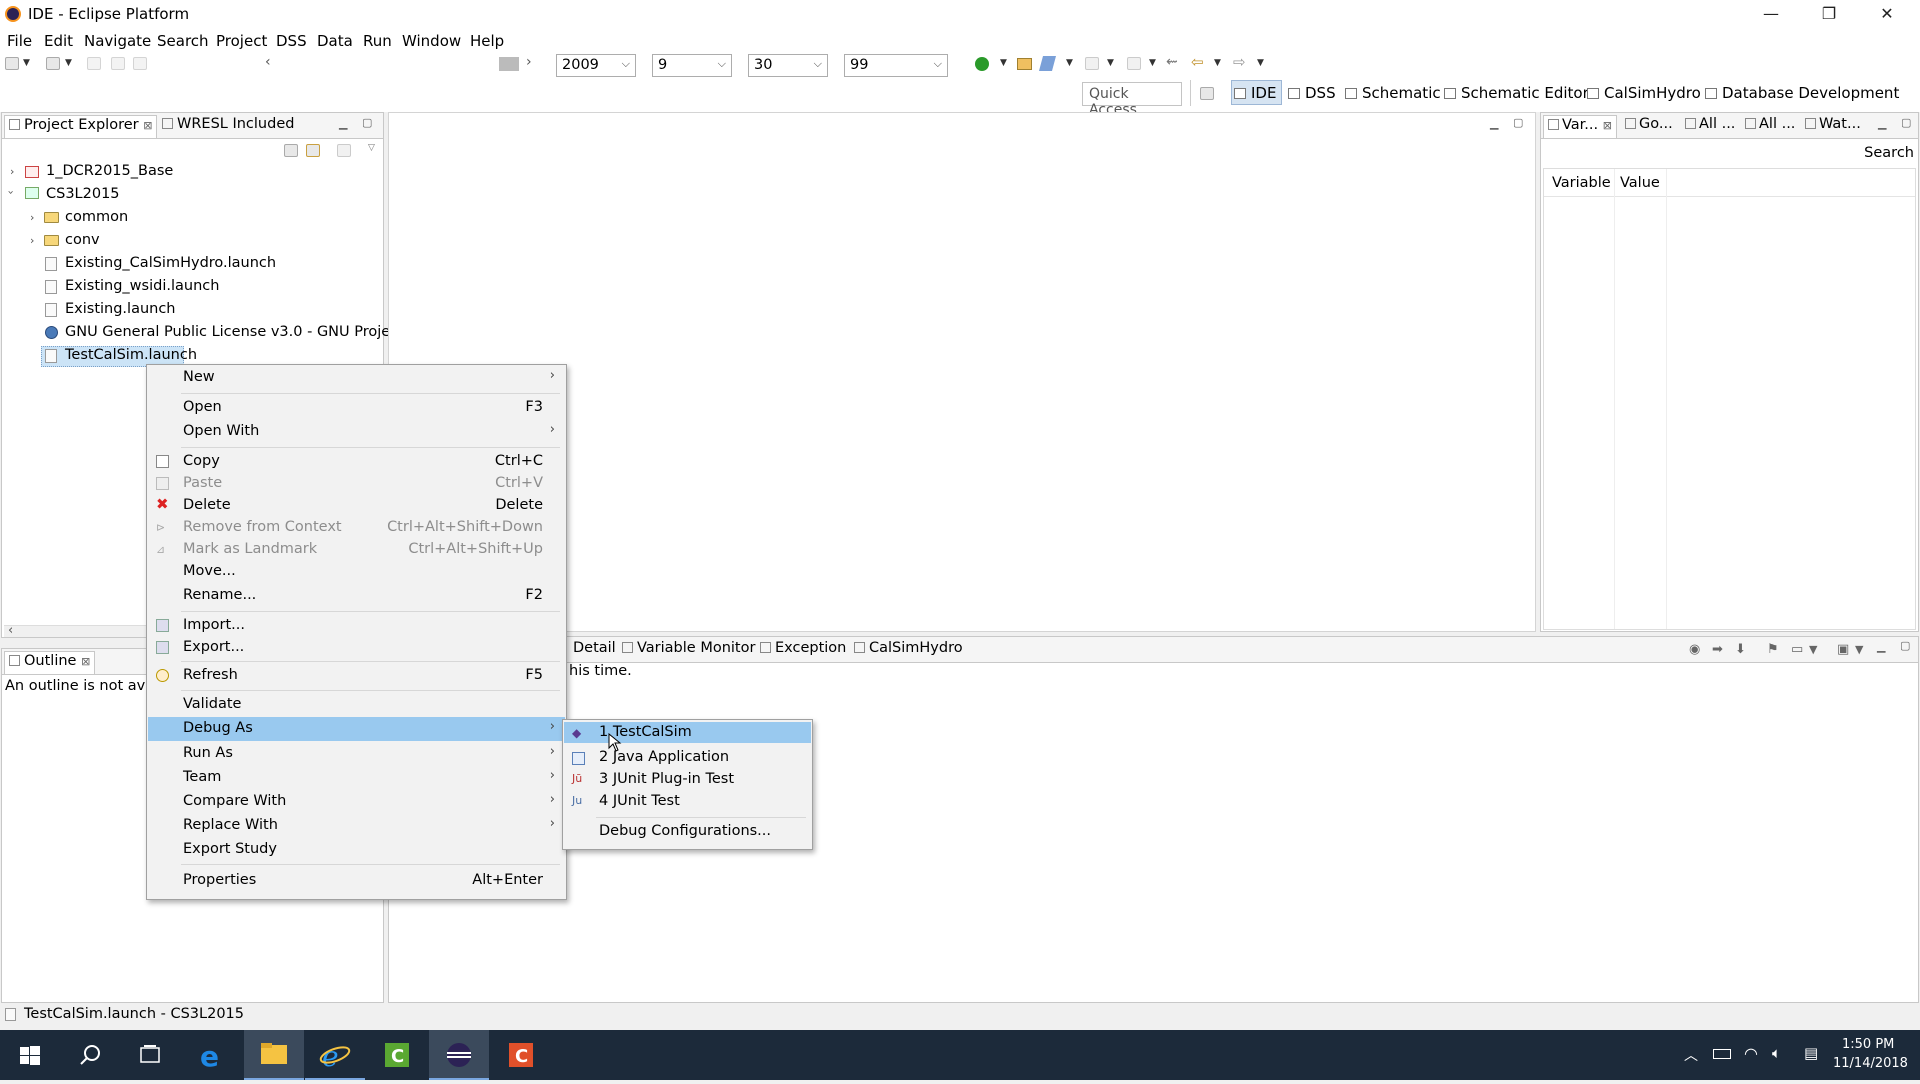 This screenshot has height=1084, width=1920. What do you see at coordinates (1843, 649) in the screenshot?
I see `new-view-icon: ▣` at bounding box center [1843, 649].